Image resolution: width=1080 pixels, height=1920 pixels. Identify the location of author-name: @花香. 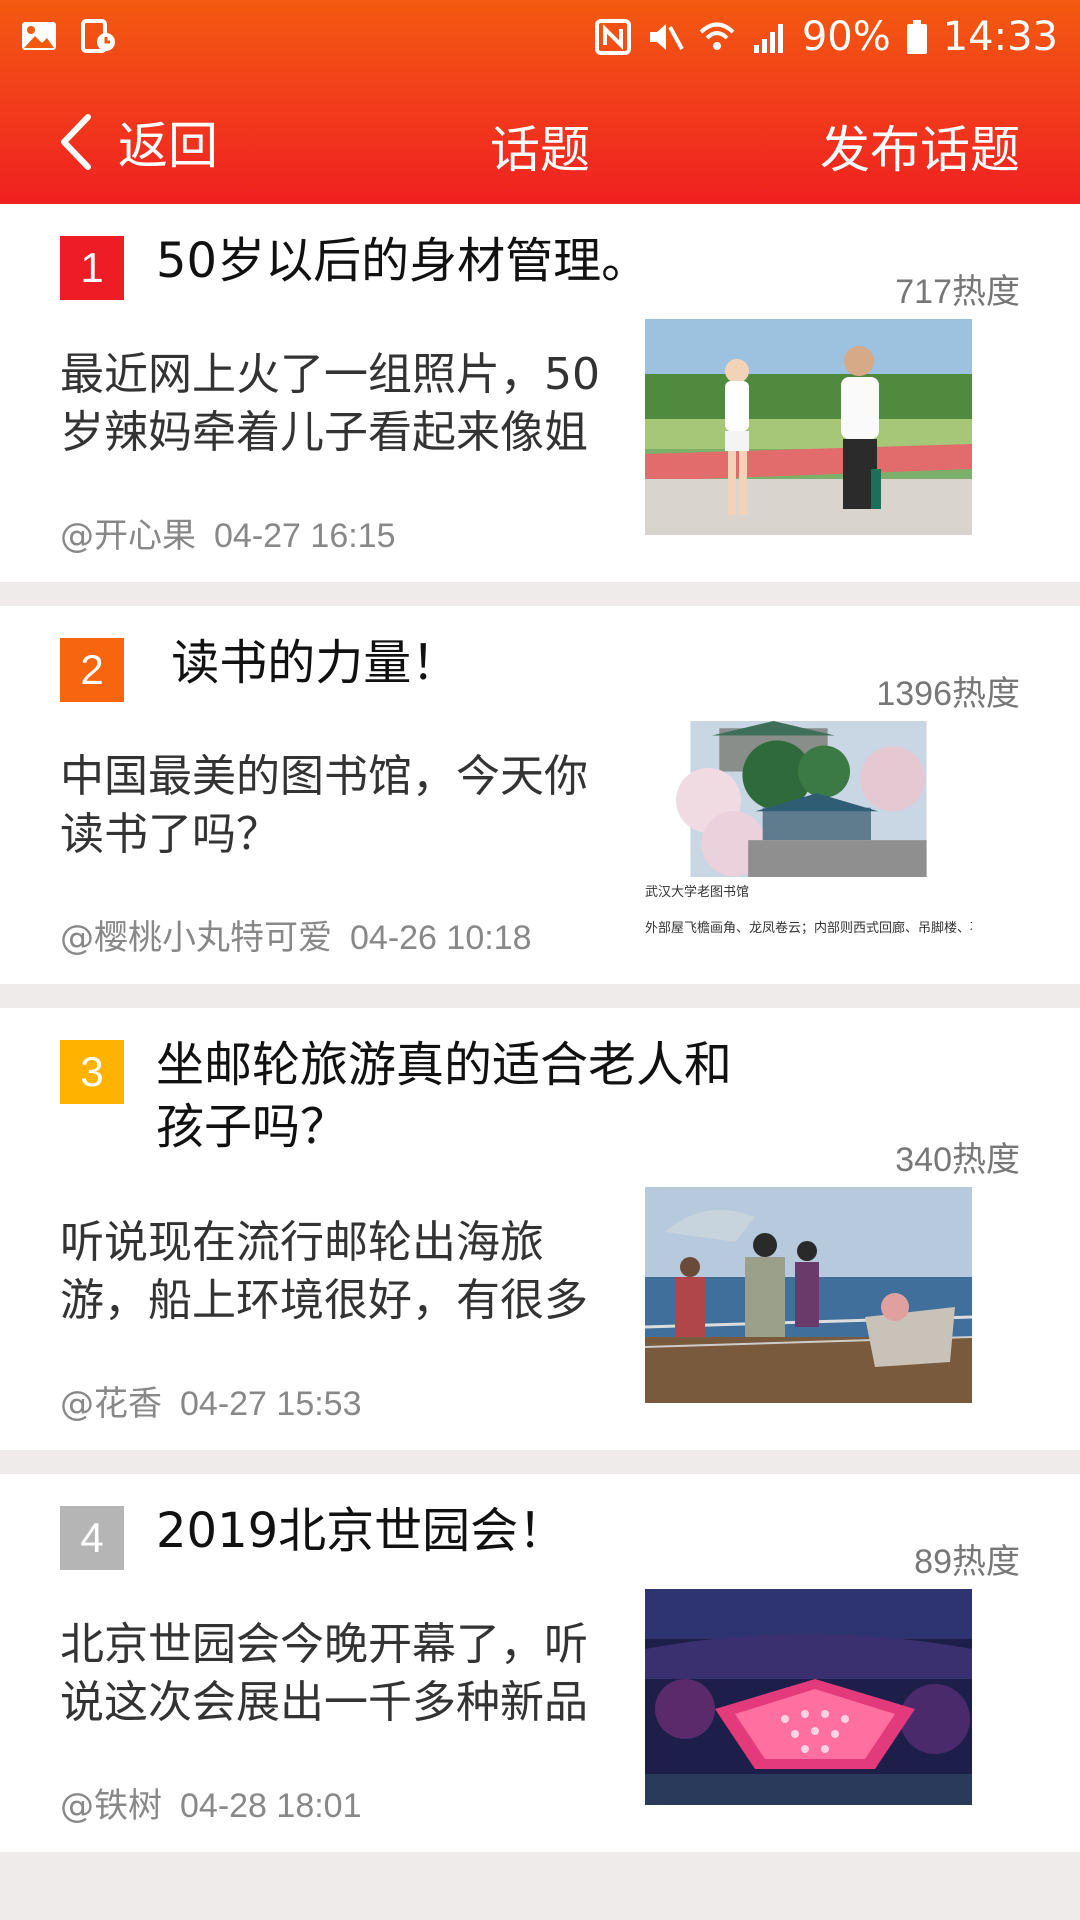
(111, 1404).